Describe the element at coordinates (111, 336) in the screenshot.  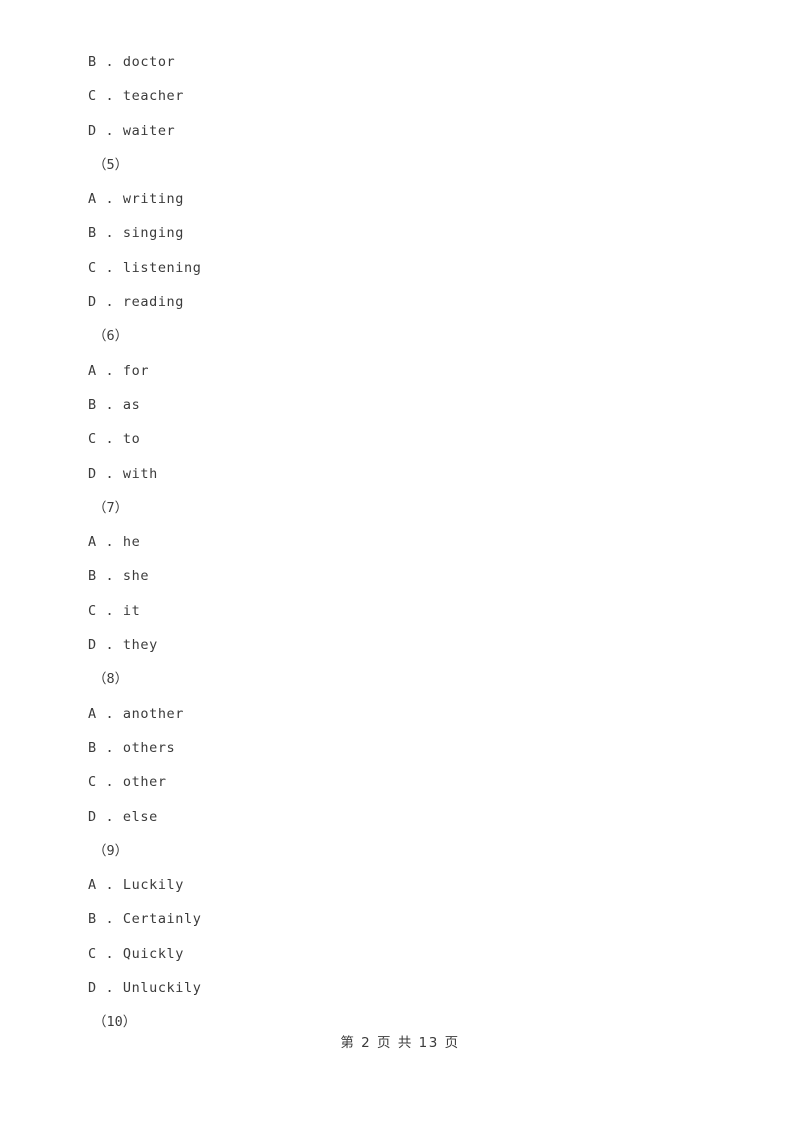
I see `question-number: （6）` at that location.